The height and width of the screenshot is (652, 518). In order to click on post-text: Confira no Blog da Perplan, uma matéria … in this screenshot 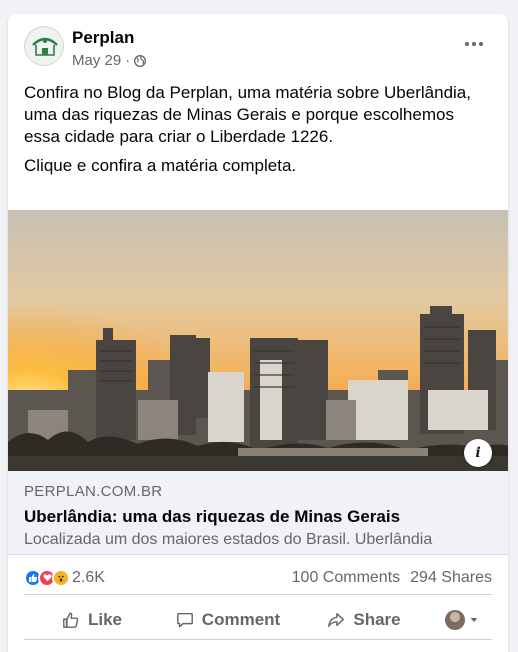, I will do `click(258, 133)`.